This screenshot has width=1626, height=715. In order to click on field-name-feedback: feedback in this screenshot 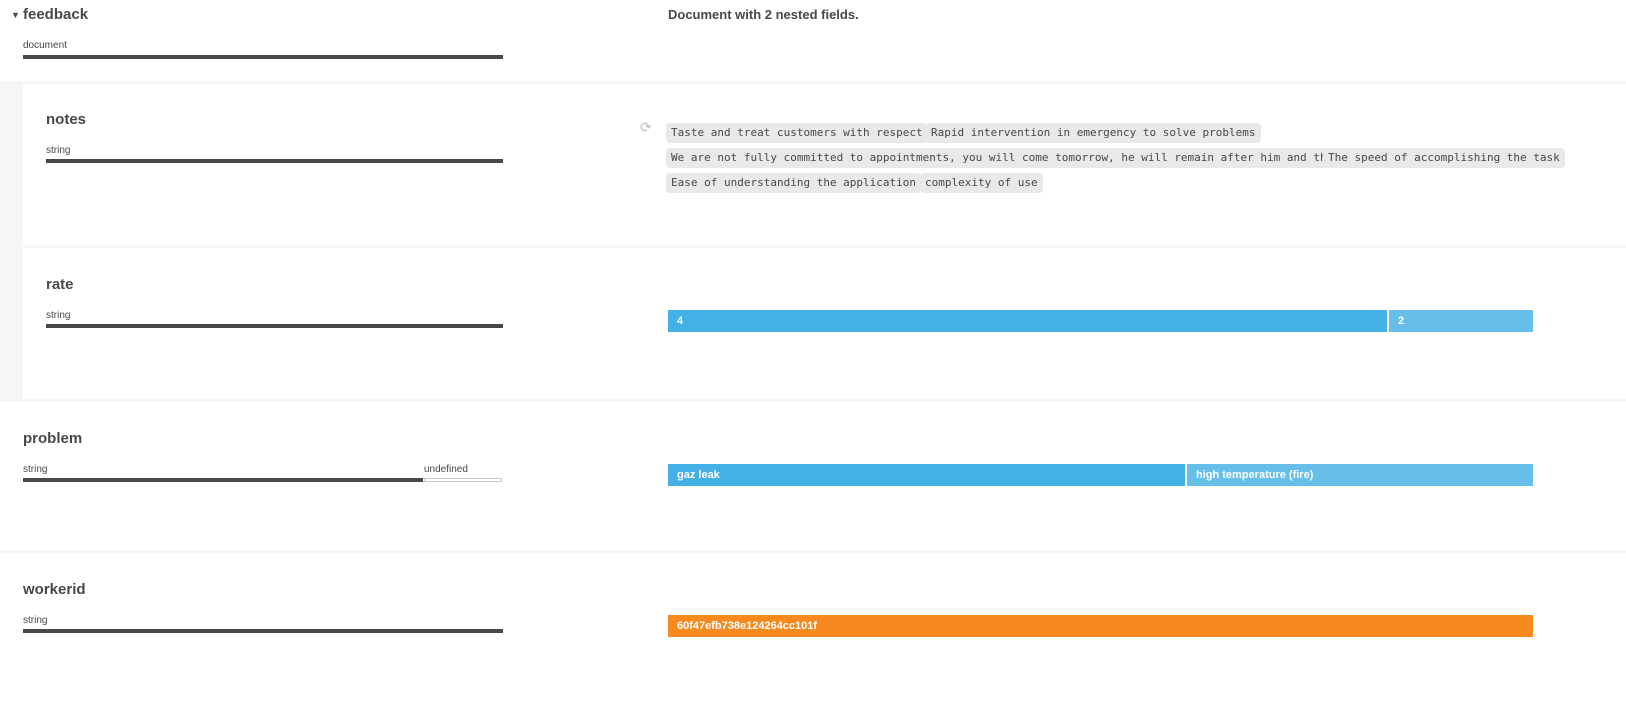, I will do `click(55, 14)`.